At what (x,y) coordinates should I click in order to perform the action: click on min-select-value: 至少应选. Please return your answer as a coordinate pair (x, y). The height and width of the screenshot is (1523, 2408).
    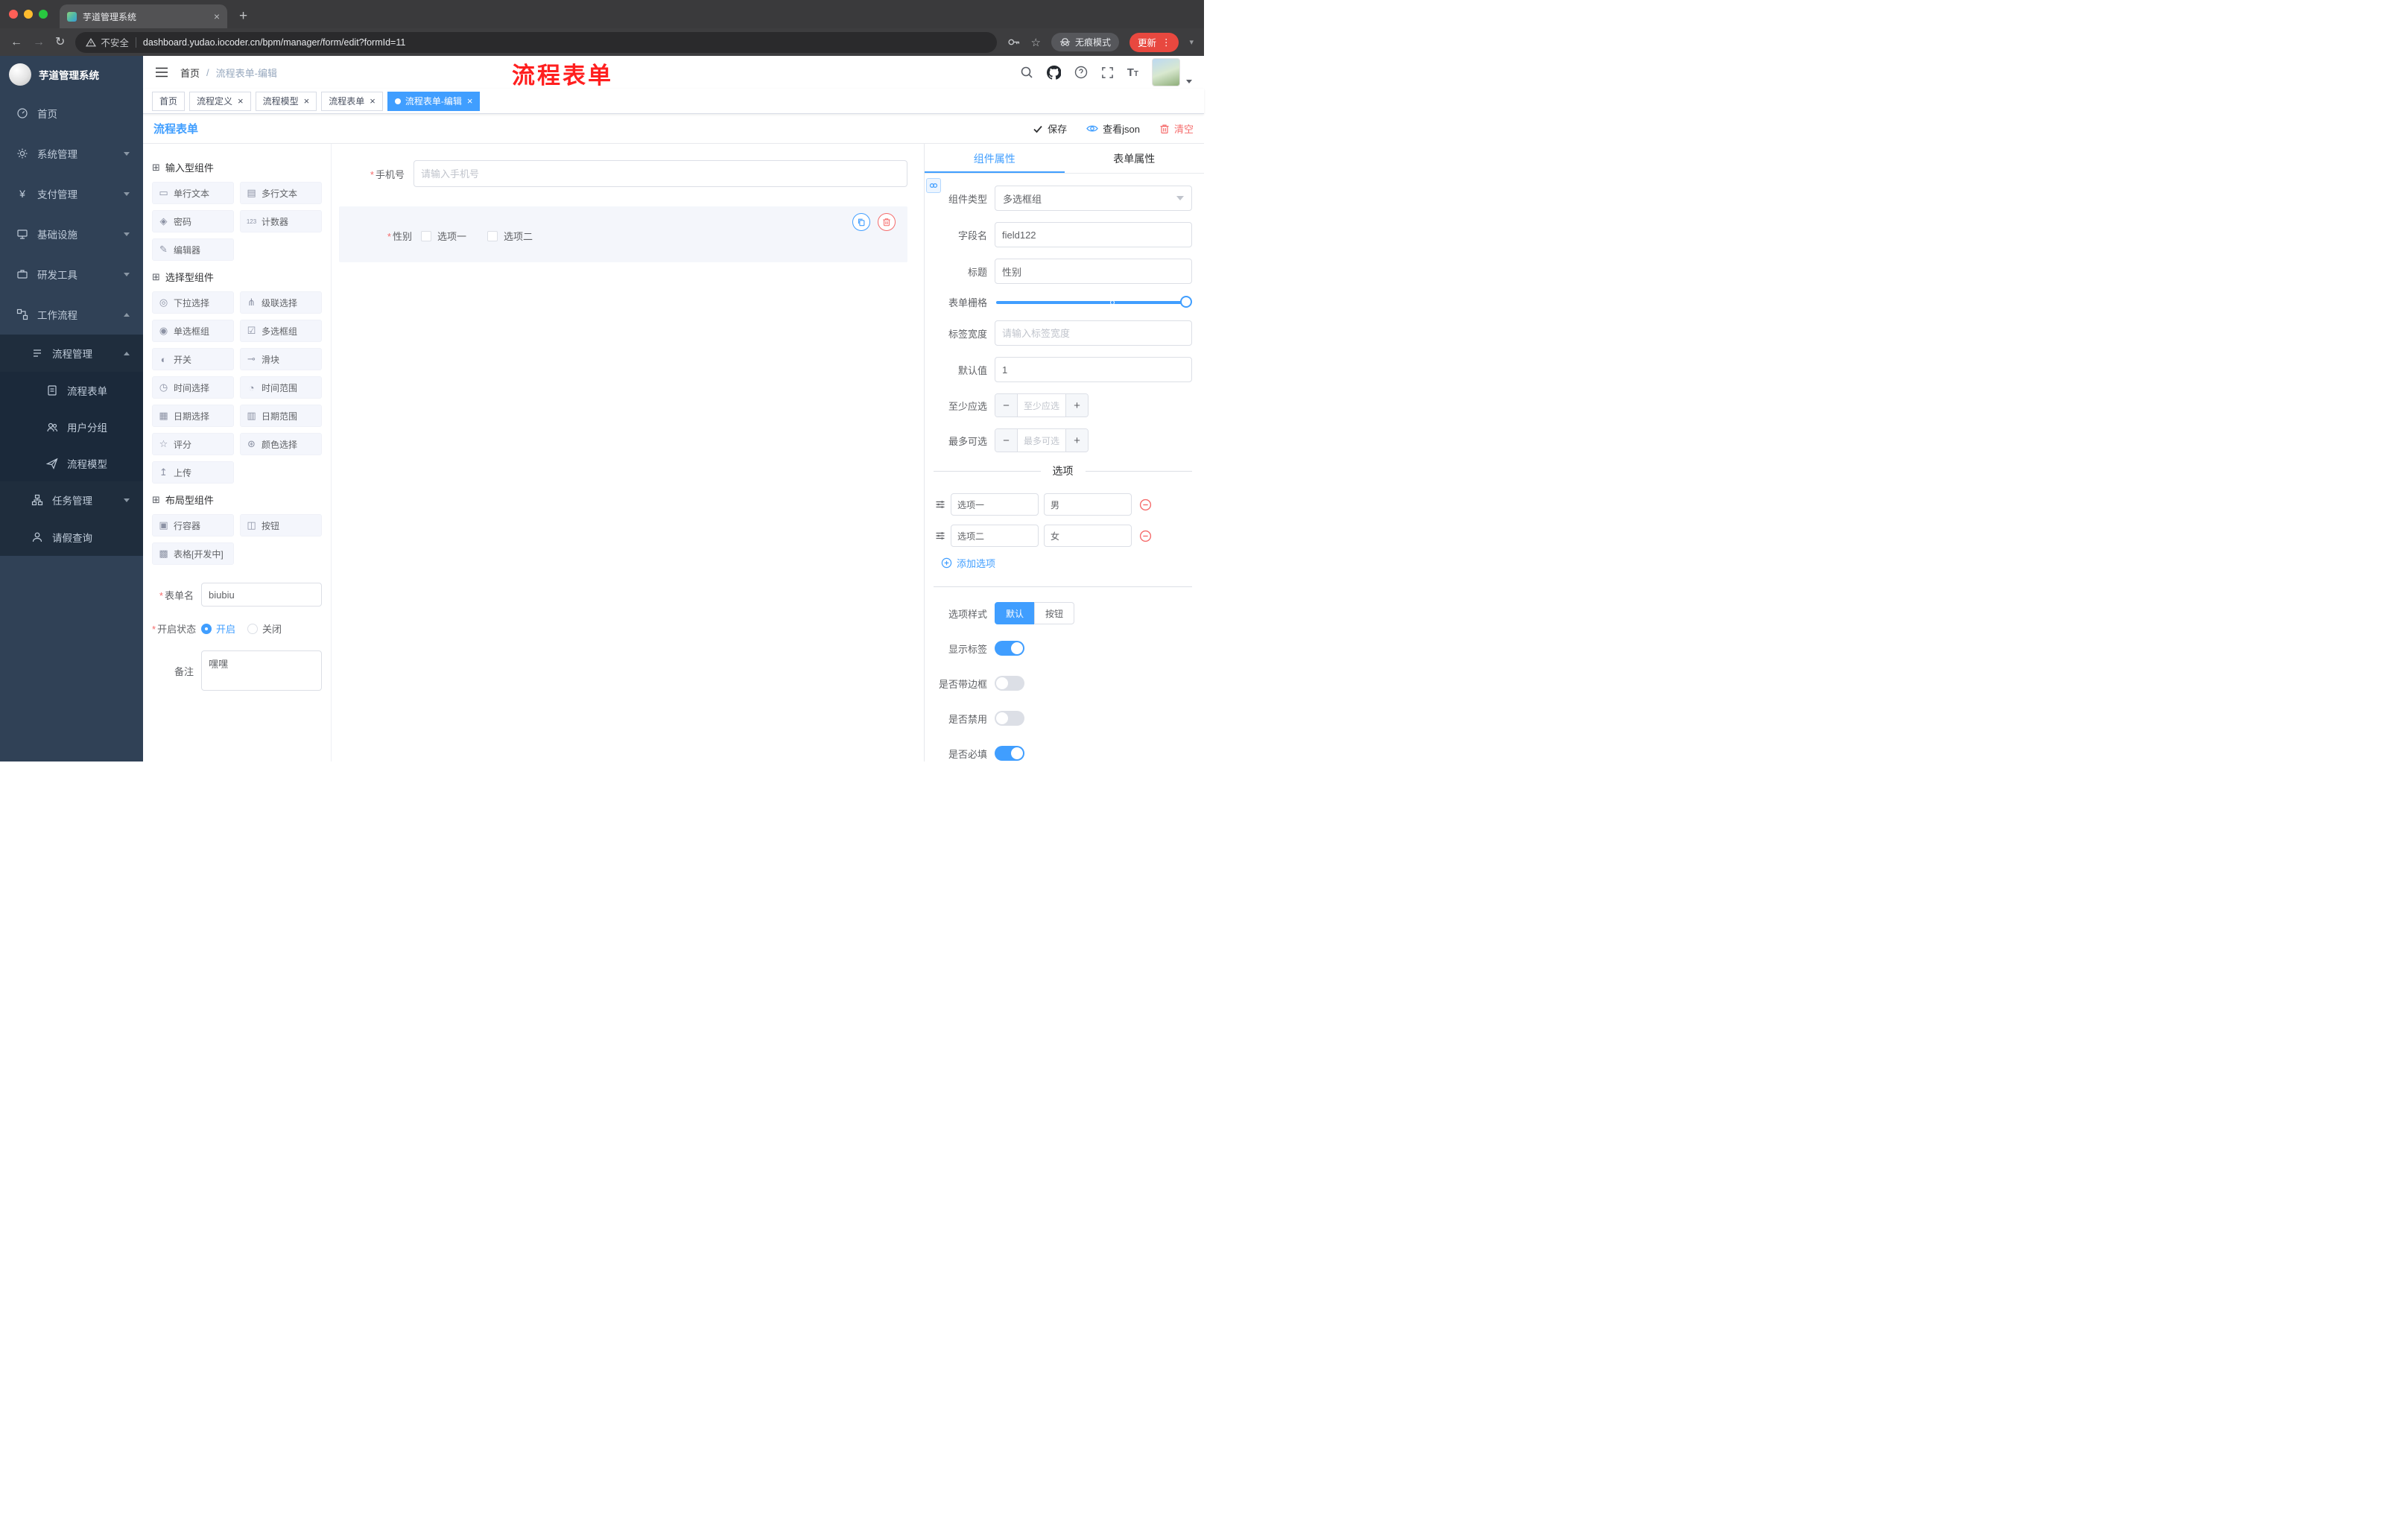
    Looking at the image, I should click on (1041, 406).